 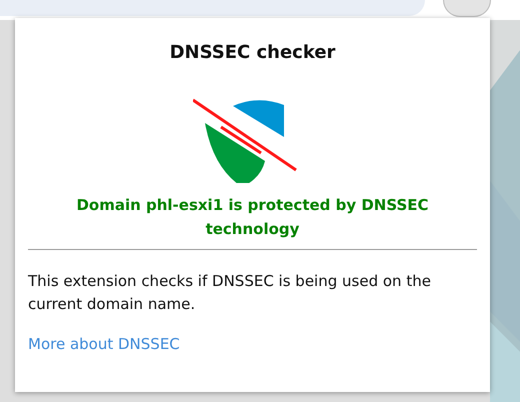 I want to click on description-text: This extension checks if DNSSEC is being used on the current domain name., so click(x=230, y=293).